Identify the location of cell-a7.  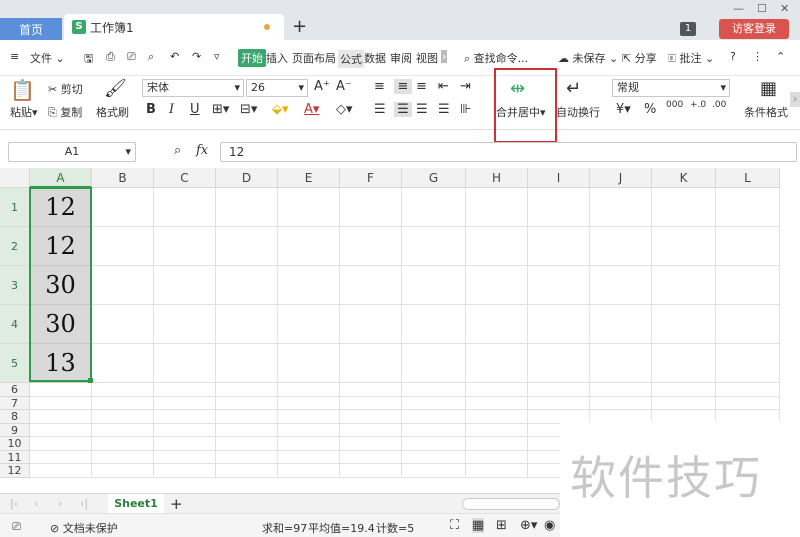
(61, 403).